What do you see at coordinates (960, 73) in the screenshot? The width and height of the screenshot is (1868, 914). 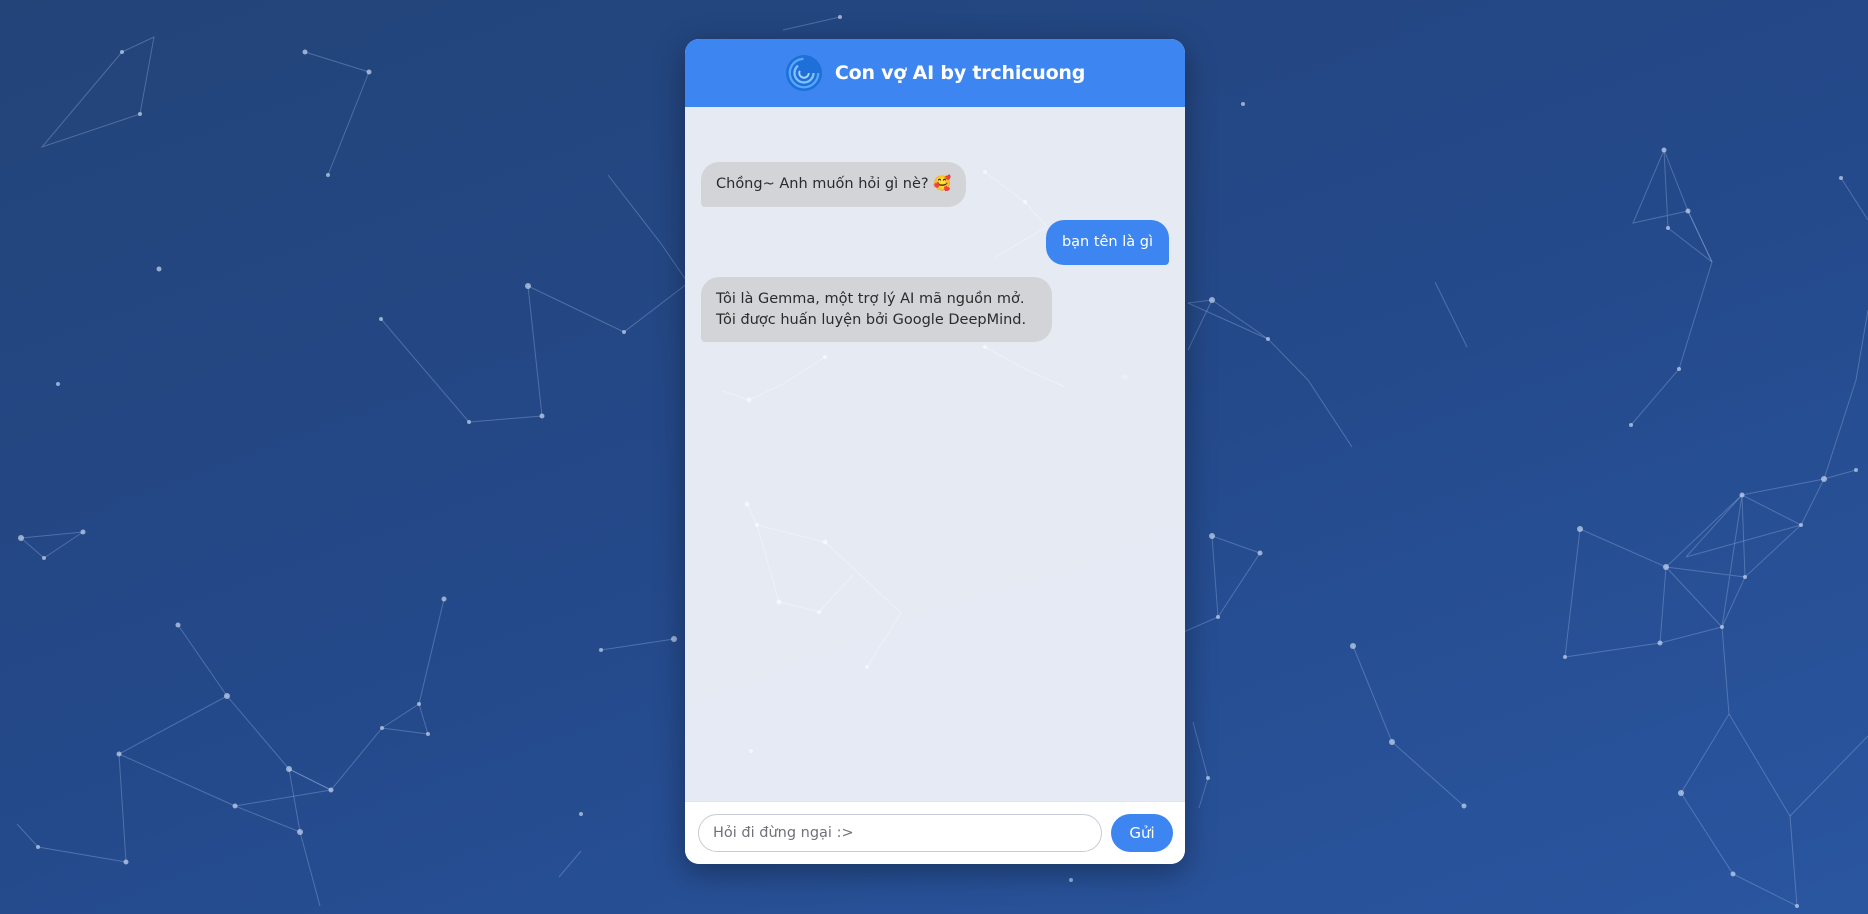 I see `app-title: Con vợ AI by trchicuong` at bounding box center [960, 73].